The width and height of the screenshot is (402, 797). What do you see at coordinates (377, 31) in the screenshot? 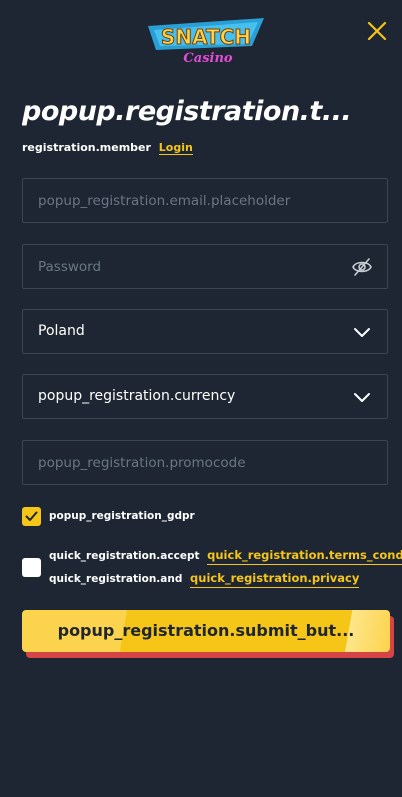
I see `close-icon` at bounding box center [377, 31].